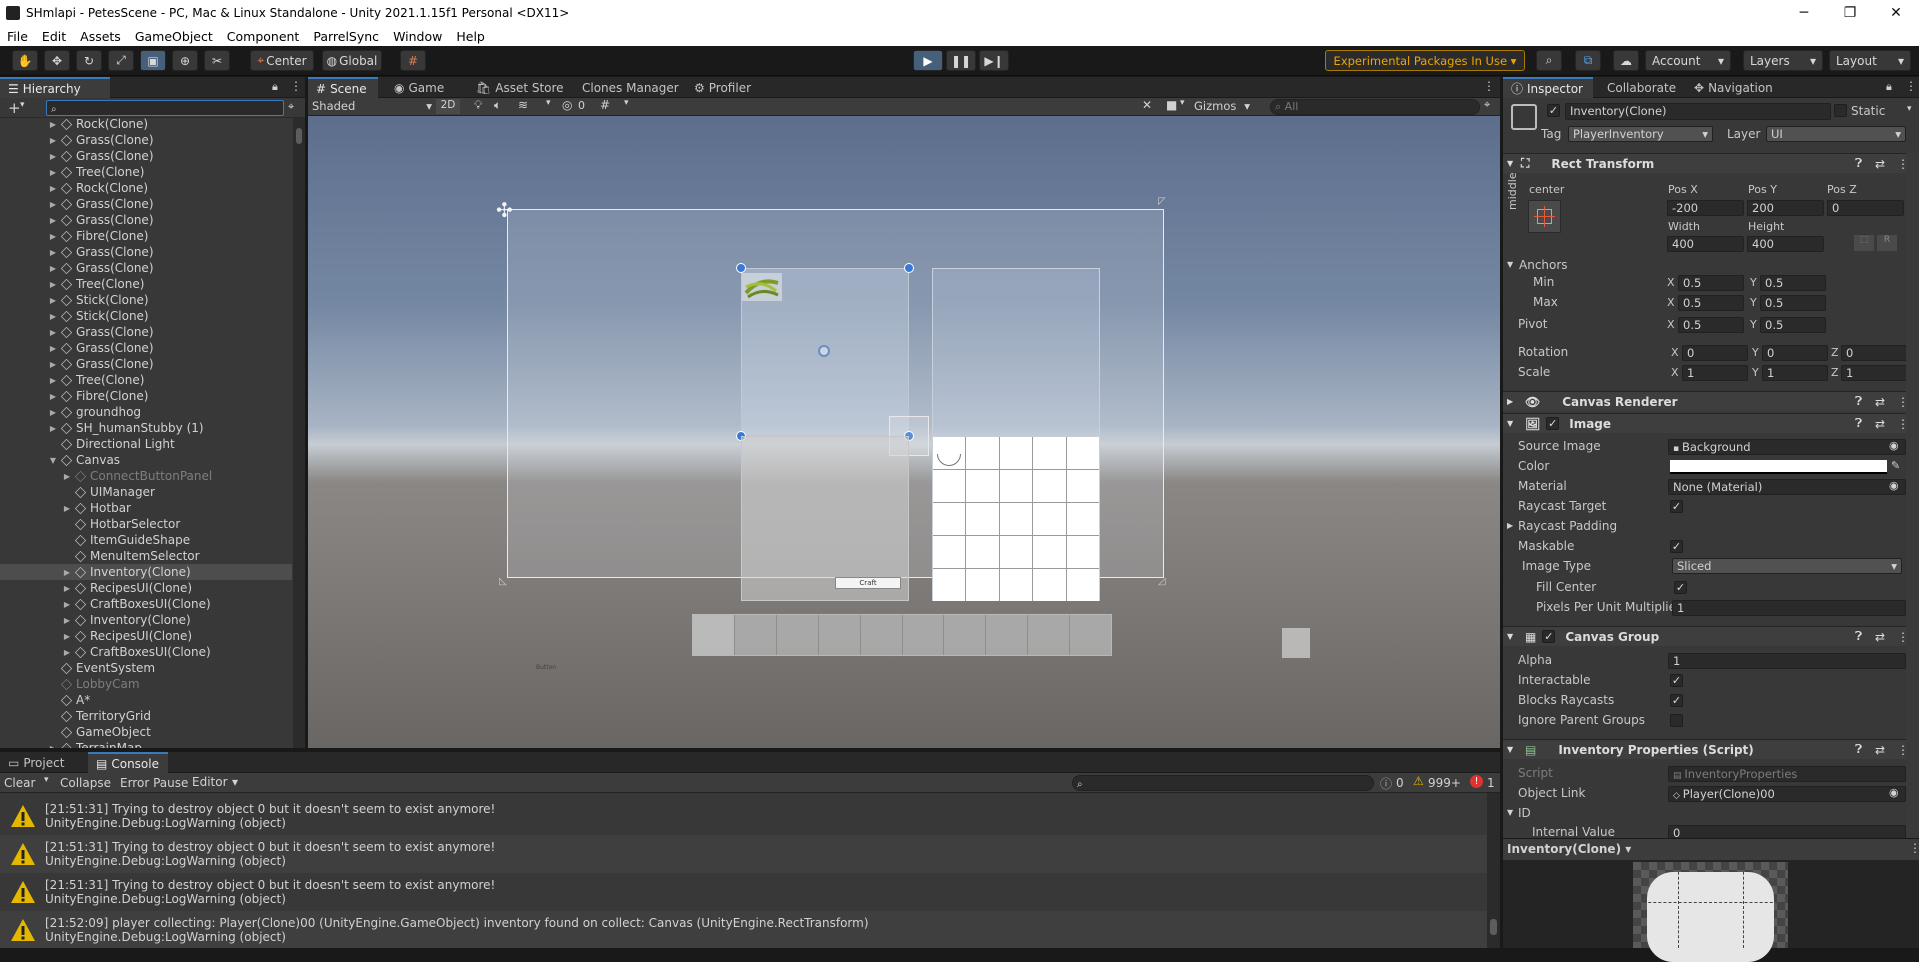 The image size is (1919, 962). What do you see at coordinates (1795, 373) in the screenshot?
I see `scale-y-field: 1` at bounding box center [1795, 373].